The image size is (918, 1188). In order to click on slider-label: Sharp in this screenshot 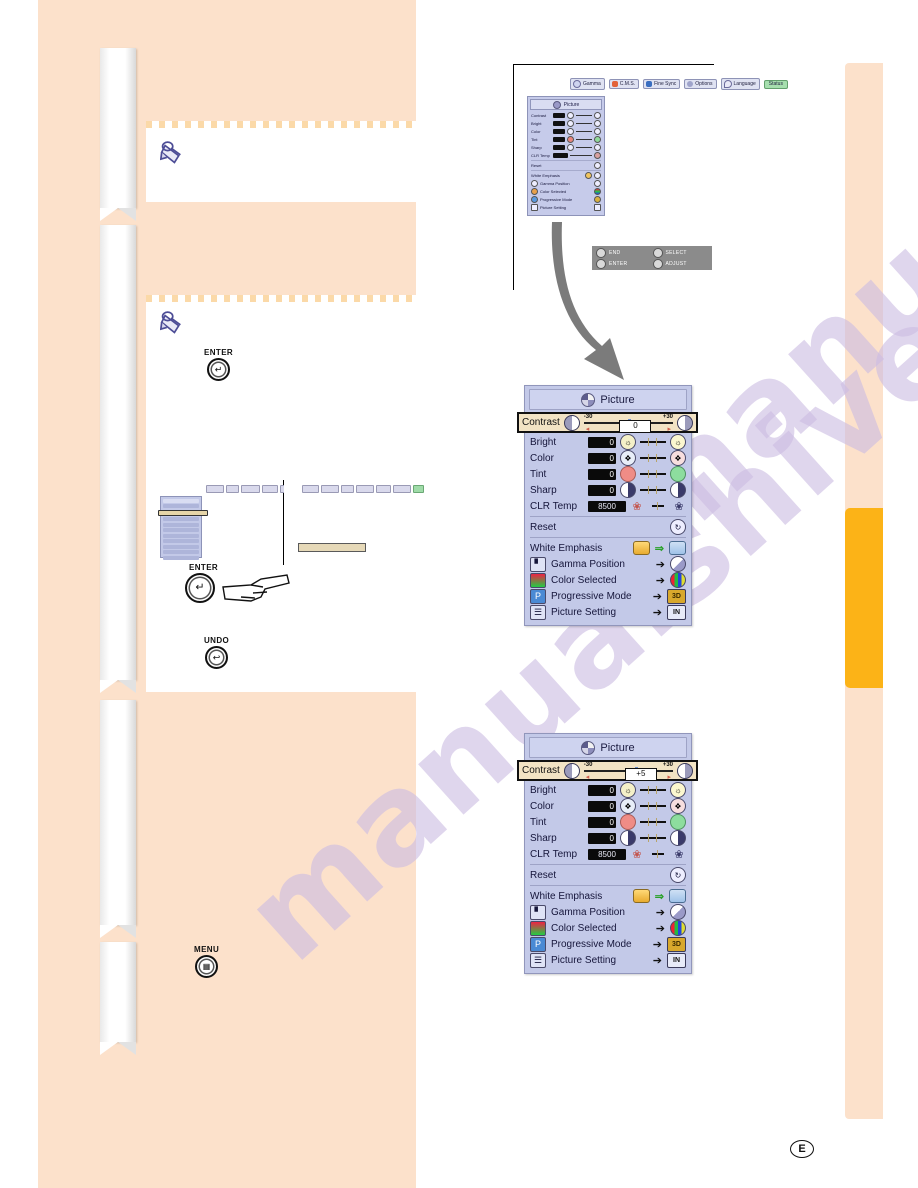, I will do `click(543, 490)`.